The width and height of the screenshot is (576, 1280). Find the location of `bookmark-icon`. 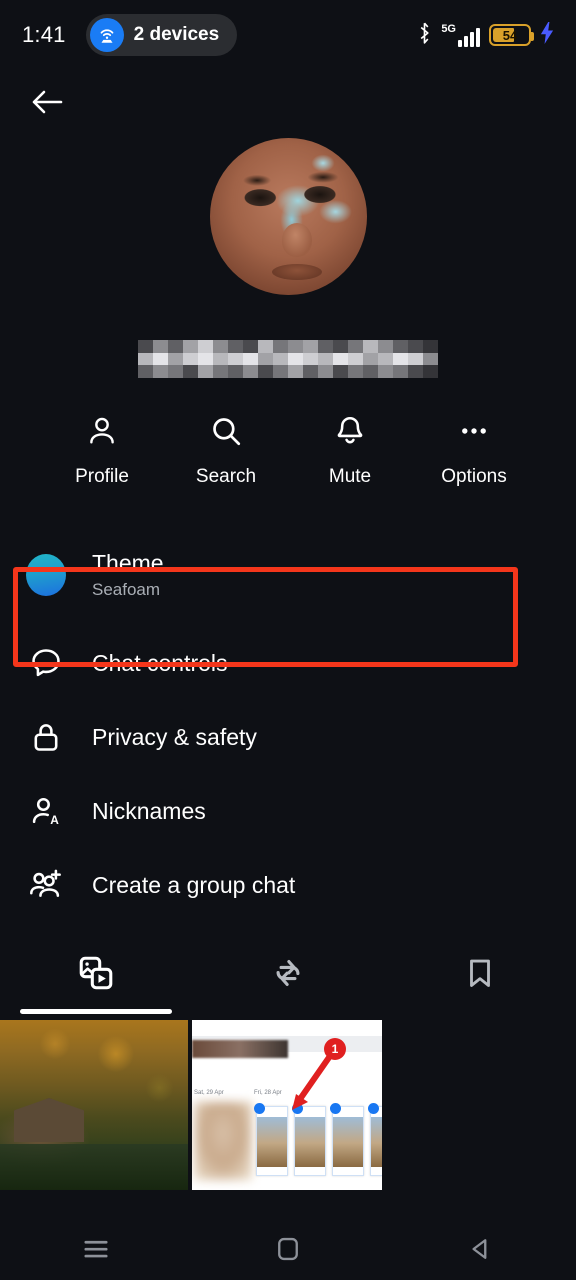

bookmark-icon is located at coordinates (480, 975).